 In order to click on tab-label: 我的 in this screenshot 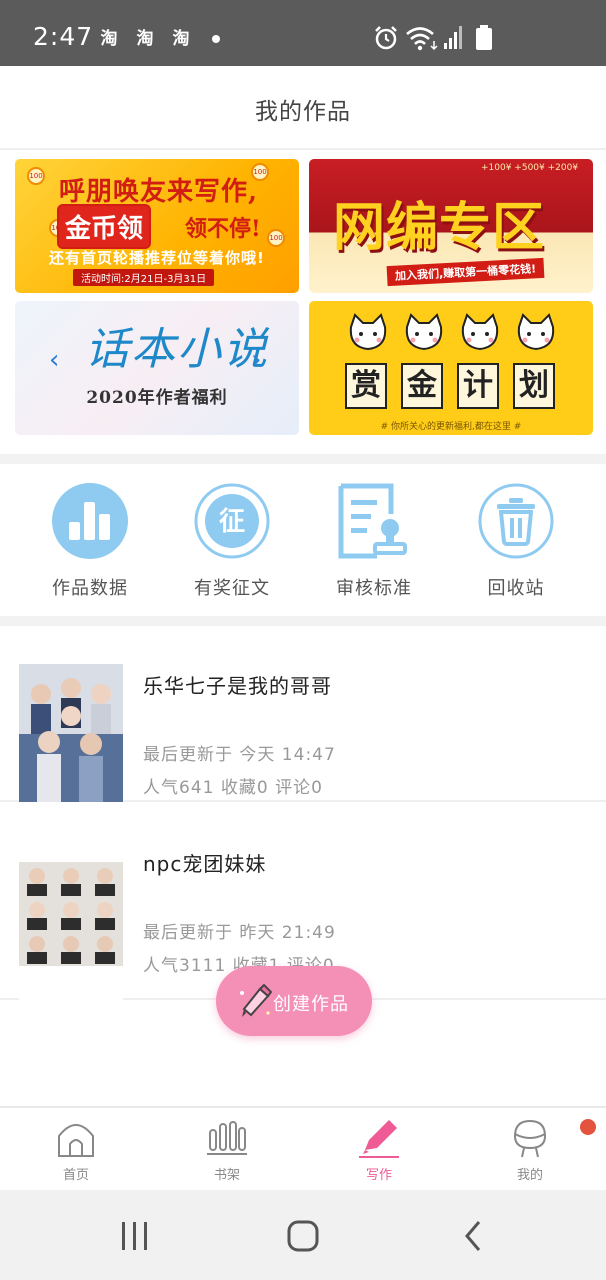, I will do `click(529, 1175)`.